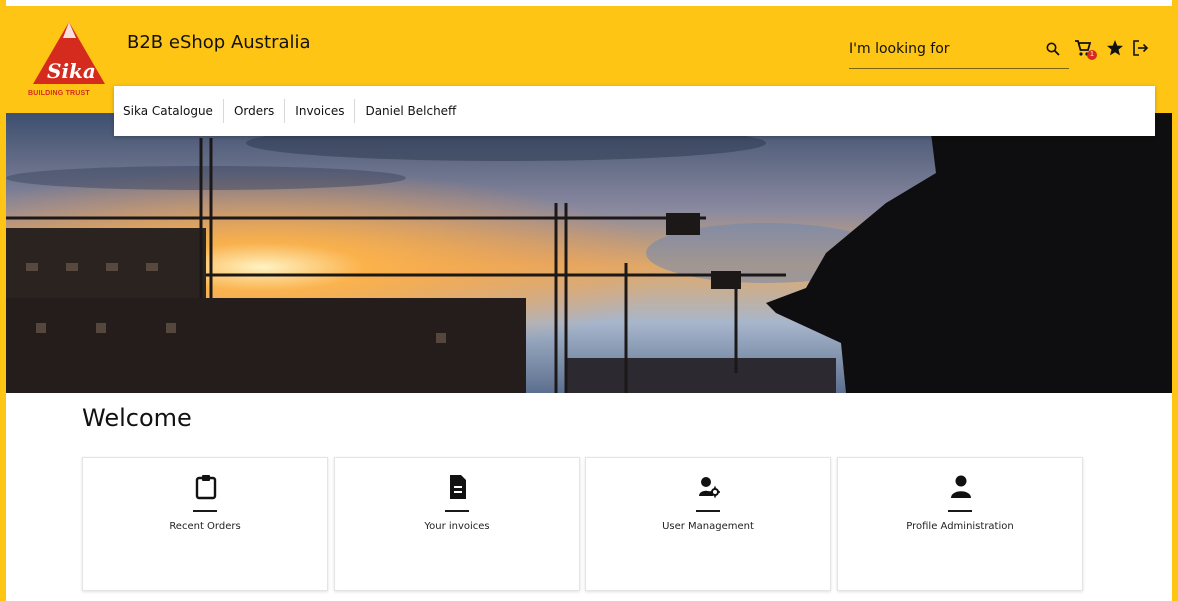 Image resolution: width=1178 pixels, height=601 pixels. I want to click on tile-user-management: User Management, so click(708, 524).